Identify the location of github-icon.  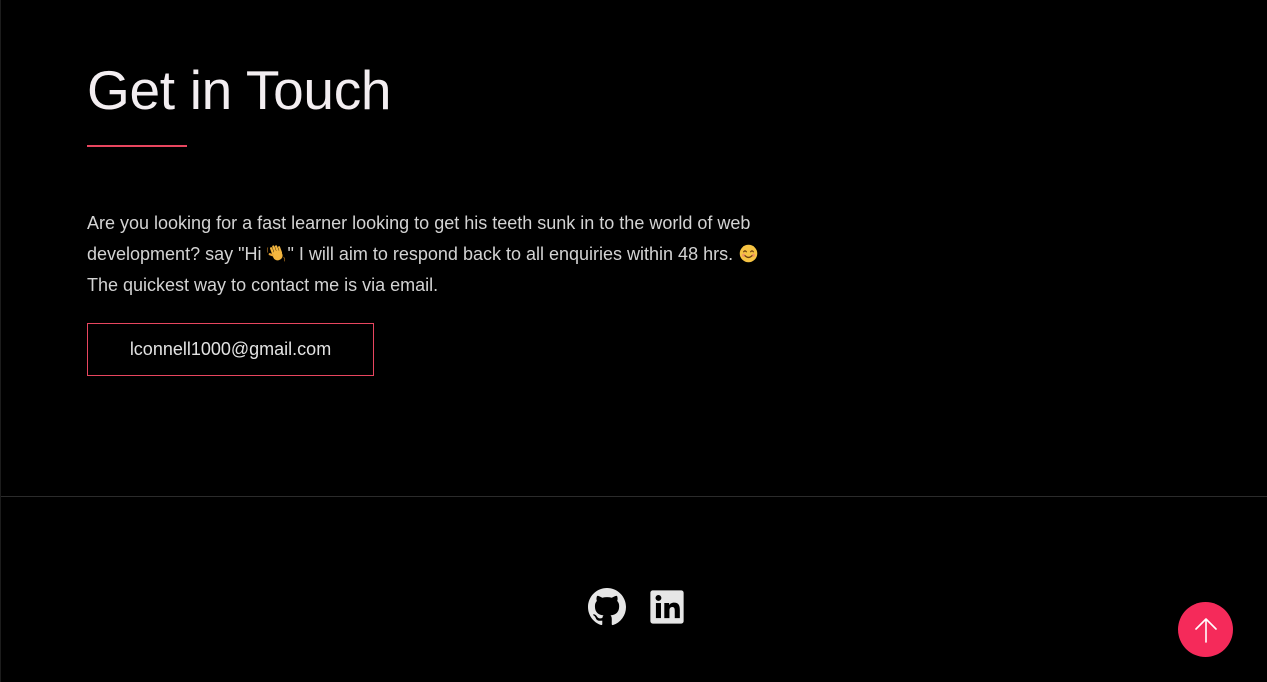
(607, 607).